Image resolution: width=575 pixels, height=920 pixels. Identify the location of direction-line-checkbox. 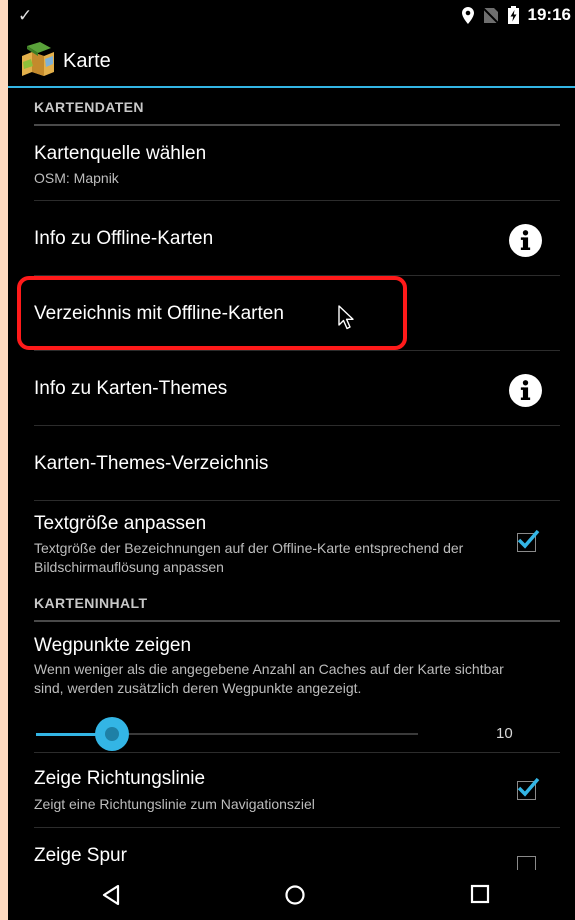
(528, 788).